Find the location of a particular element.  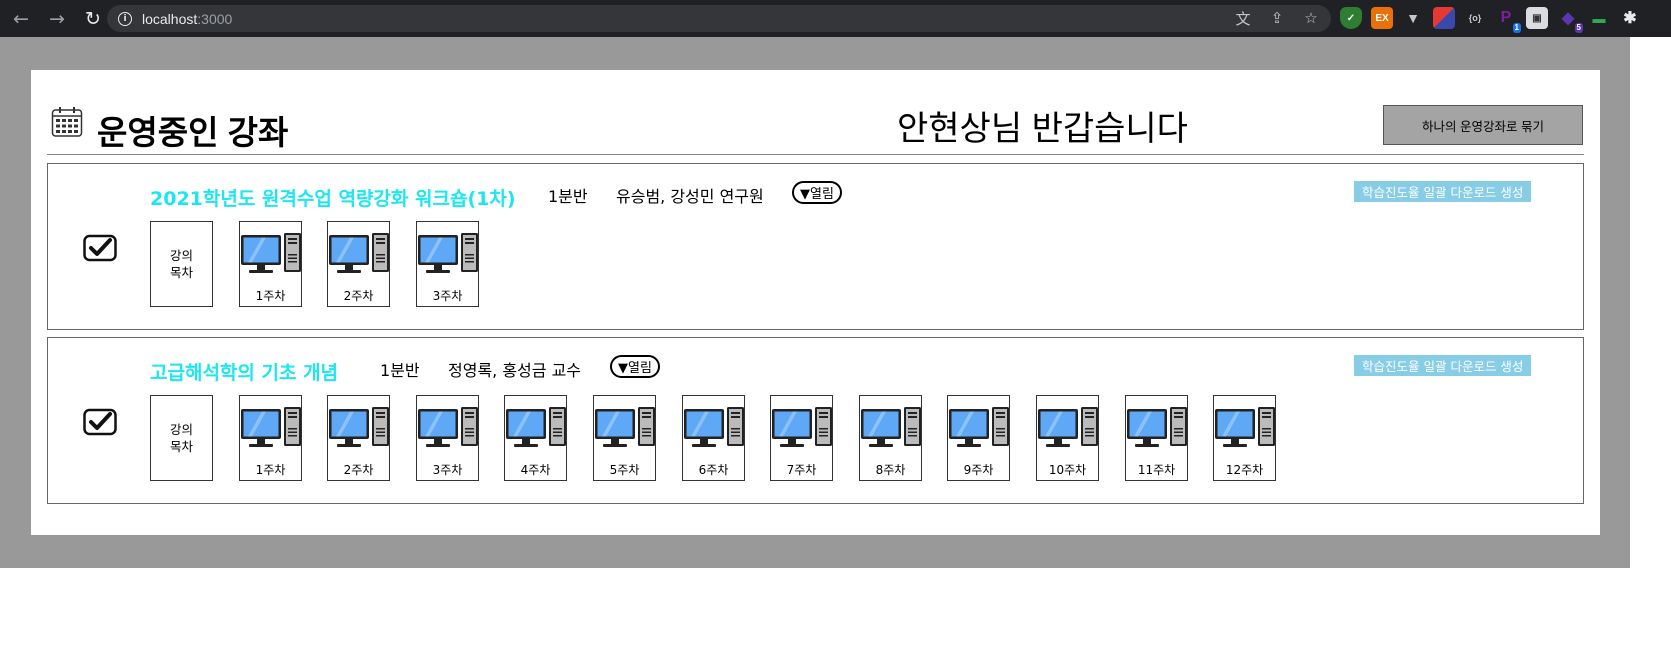

bookmark-star-icon: ☆ is located at coordinates (1311, 18).